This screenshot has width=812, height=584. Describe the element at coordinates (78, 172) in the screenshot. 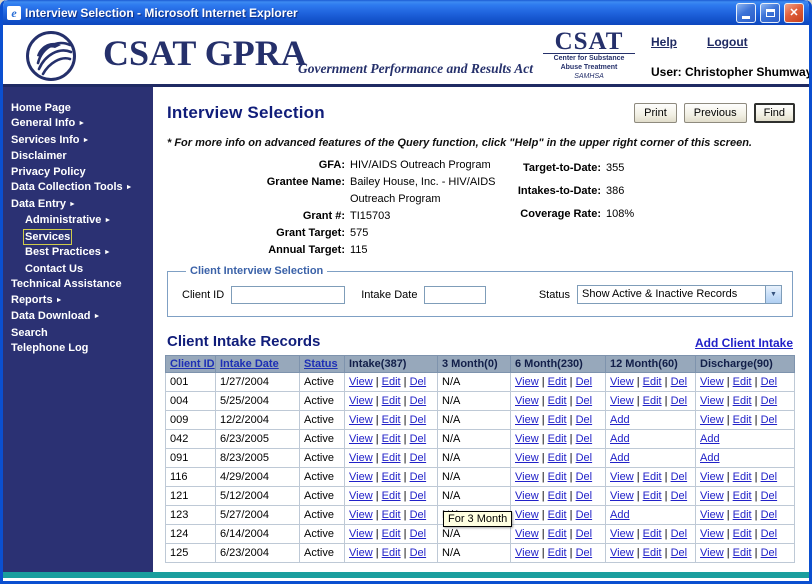

I see `sidebar-item-privacy-policy: Privacy Policy` at that location.